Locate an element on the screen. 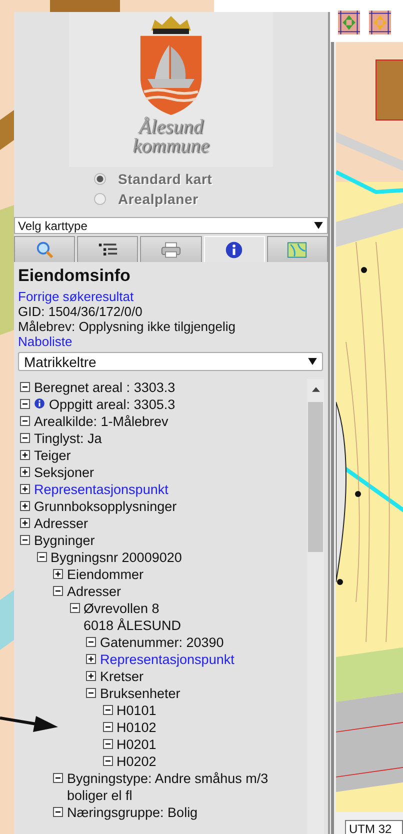  print-tab is located at coordinates (171, 249).